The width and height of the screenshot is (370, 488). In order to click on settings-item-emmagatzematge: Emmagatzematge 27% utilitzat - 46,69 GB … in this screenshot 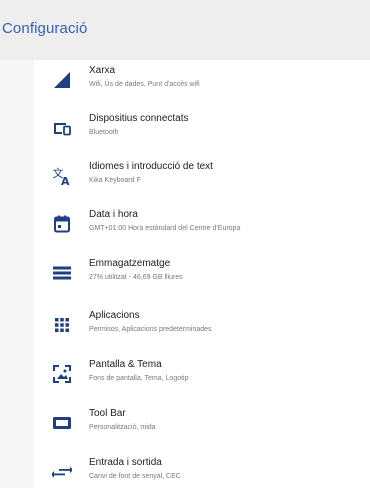, I will do `click(202, 277)`.